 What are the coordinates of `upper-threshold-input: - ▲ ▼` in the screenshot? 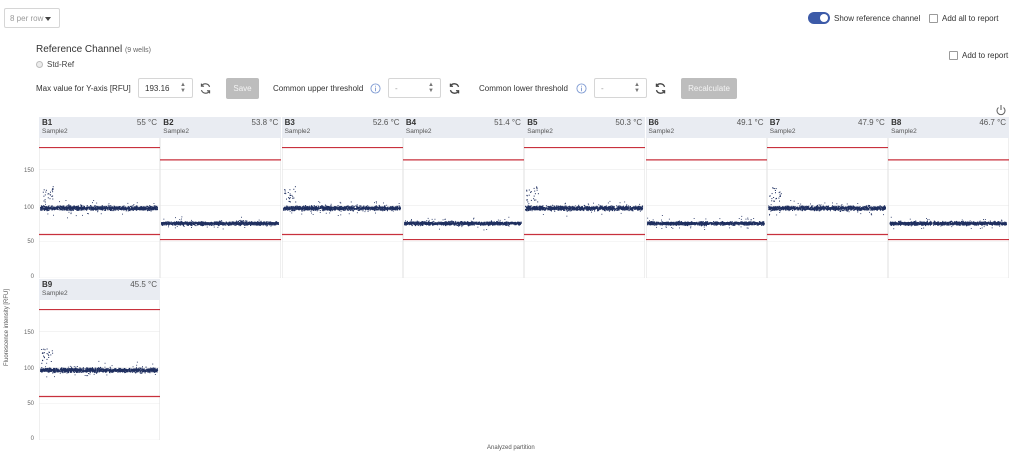 It's located at (414, 88).